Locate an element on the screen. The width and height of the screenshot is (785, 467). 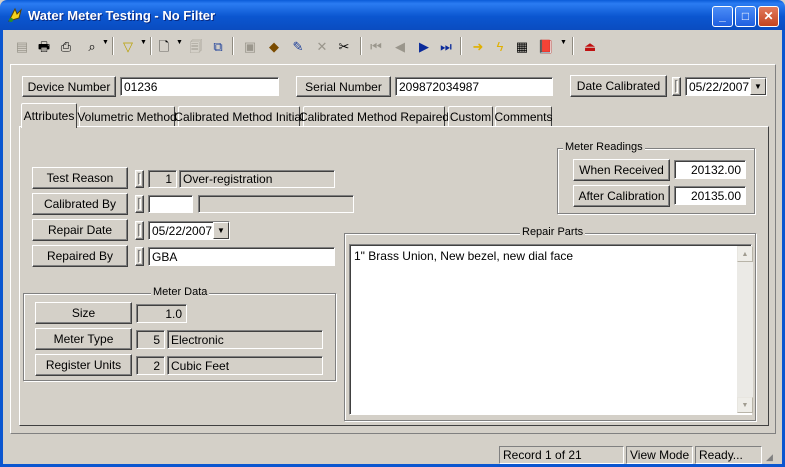
first-record-icon: ⏮ is located at coordinates (376, 46).